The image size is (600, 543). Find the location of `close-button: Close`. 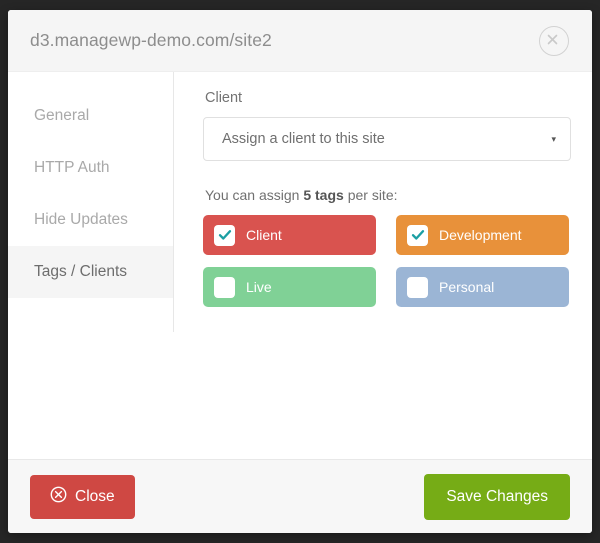

close-button: Close is located at coordinates (82, 496).